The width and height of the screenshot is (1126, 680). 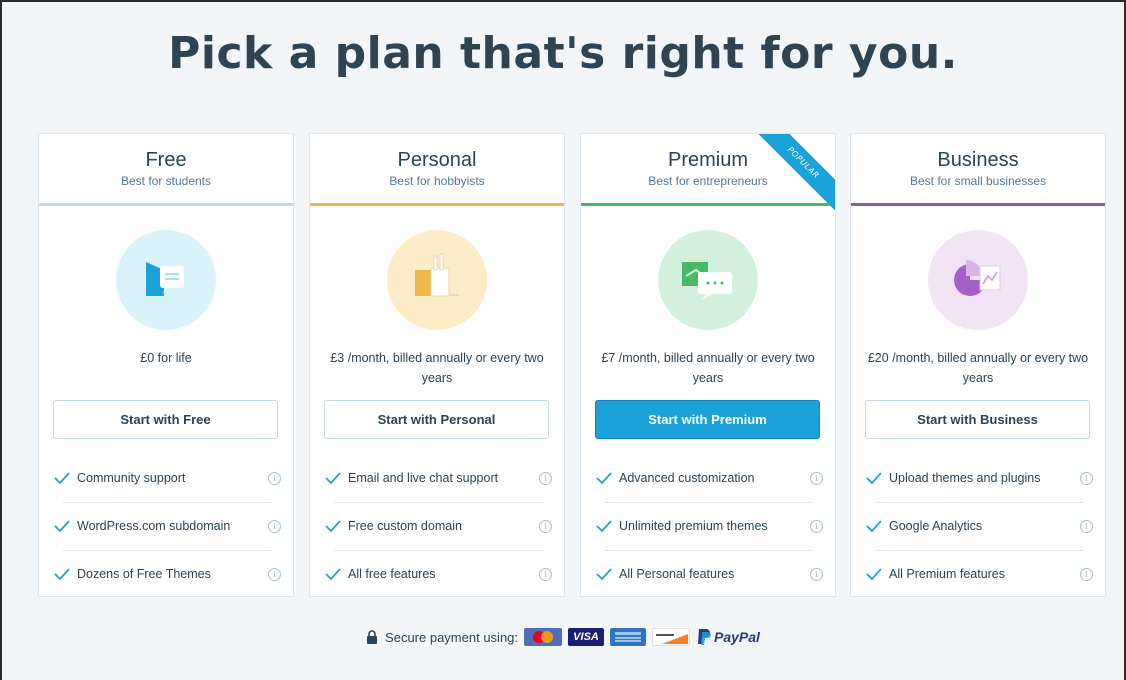 I want to click on plan-header: Free Best for students, so click(x=166, y=170).